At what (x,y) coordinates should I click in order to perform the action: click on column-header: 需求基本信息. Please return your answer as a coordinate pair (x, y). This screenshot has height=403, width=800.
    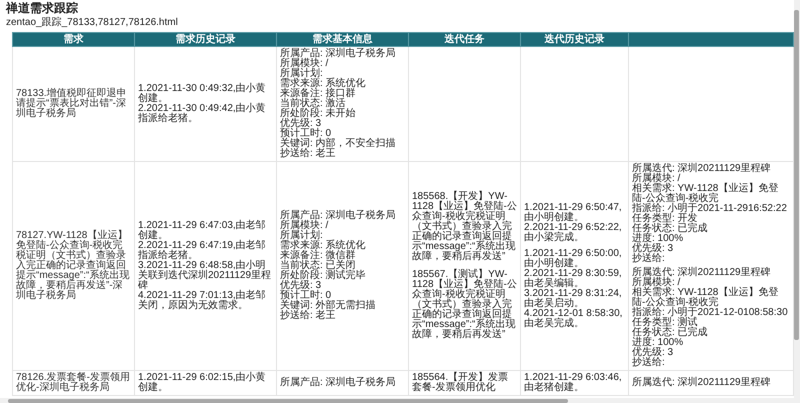
    Looking at the image, I should click on (342, 39).